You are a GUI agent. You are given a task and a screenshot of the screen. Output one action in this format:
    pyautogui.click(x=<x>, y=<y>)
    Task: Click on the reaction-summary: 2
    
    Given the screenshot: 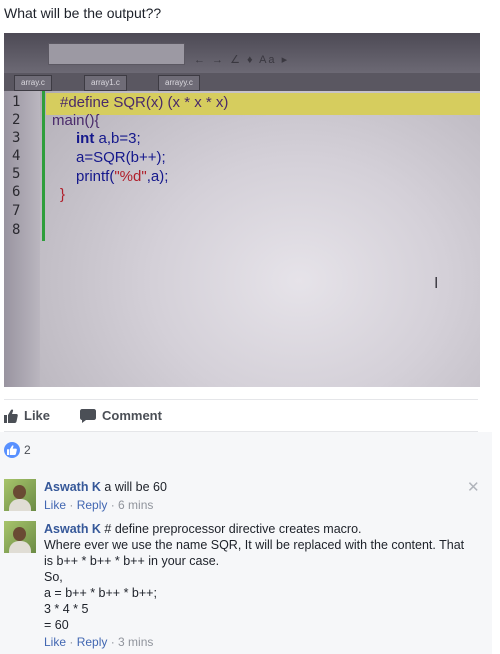 What is the action you would take?
    pyautogui.click(x=17, y=450)
    